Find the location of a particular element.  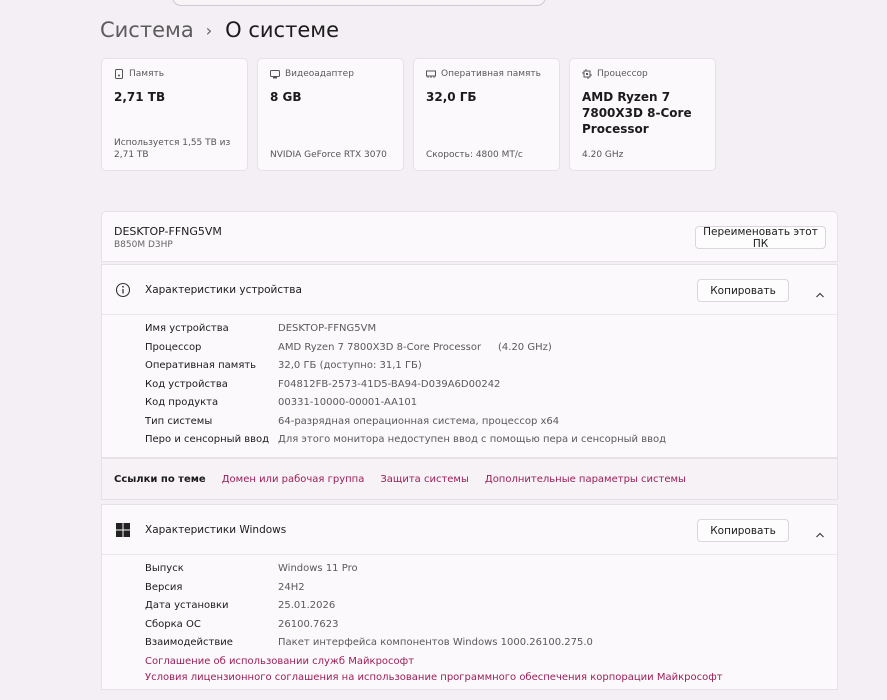

spec-value: AMD Ryzen 7 7800X3D 8-Core Processor is located at coordinates (380, 347).